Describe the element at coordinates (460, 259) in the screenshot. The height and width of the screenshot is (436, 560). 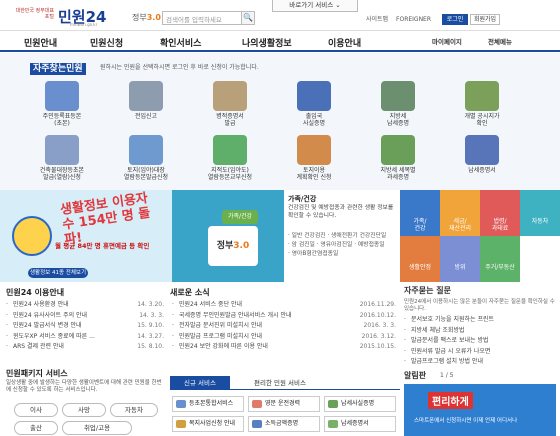
I see `category-tile: 방위` at that location.